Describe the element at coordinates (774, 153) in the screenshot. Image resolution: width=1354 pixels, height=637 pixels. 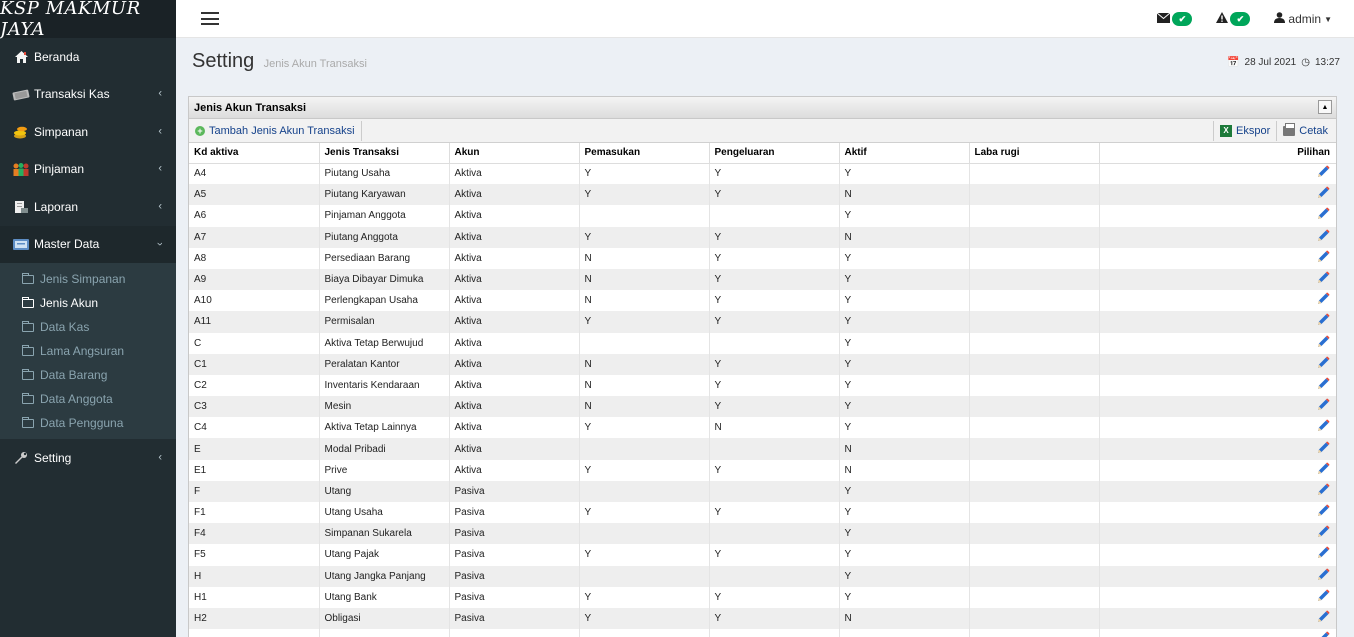
I see `column-header-pengeluaran: Pengeluaran` at that location.